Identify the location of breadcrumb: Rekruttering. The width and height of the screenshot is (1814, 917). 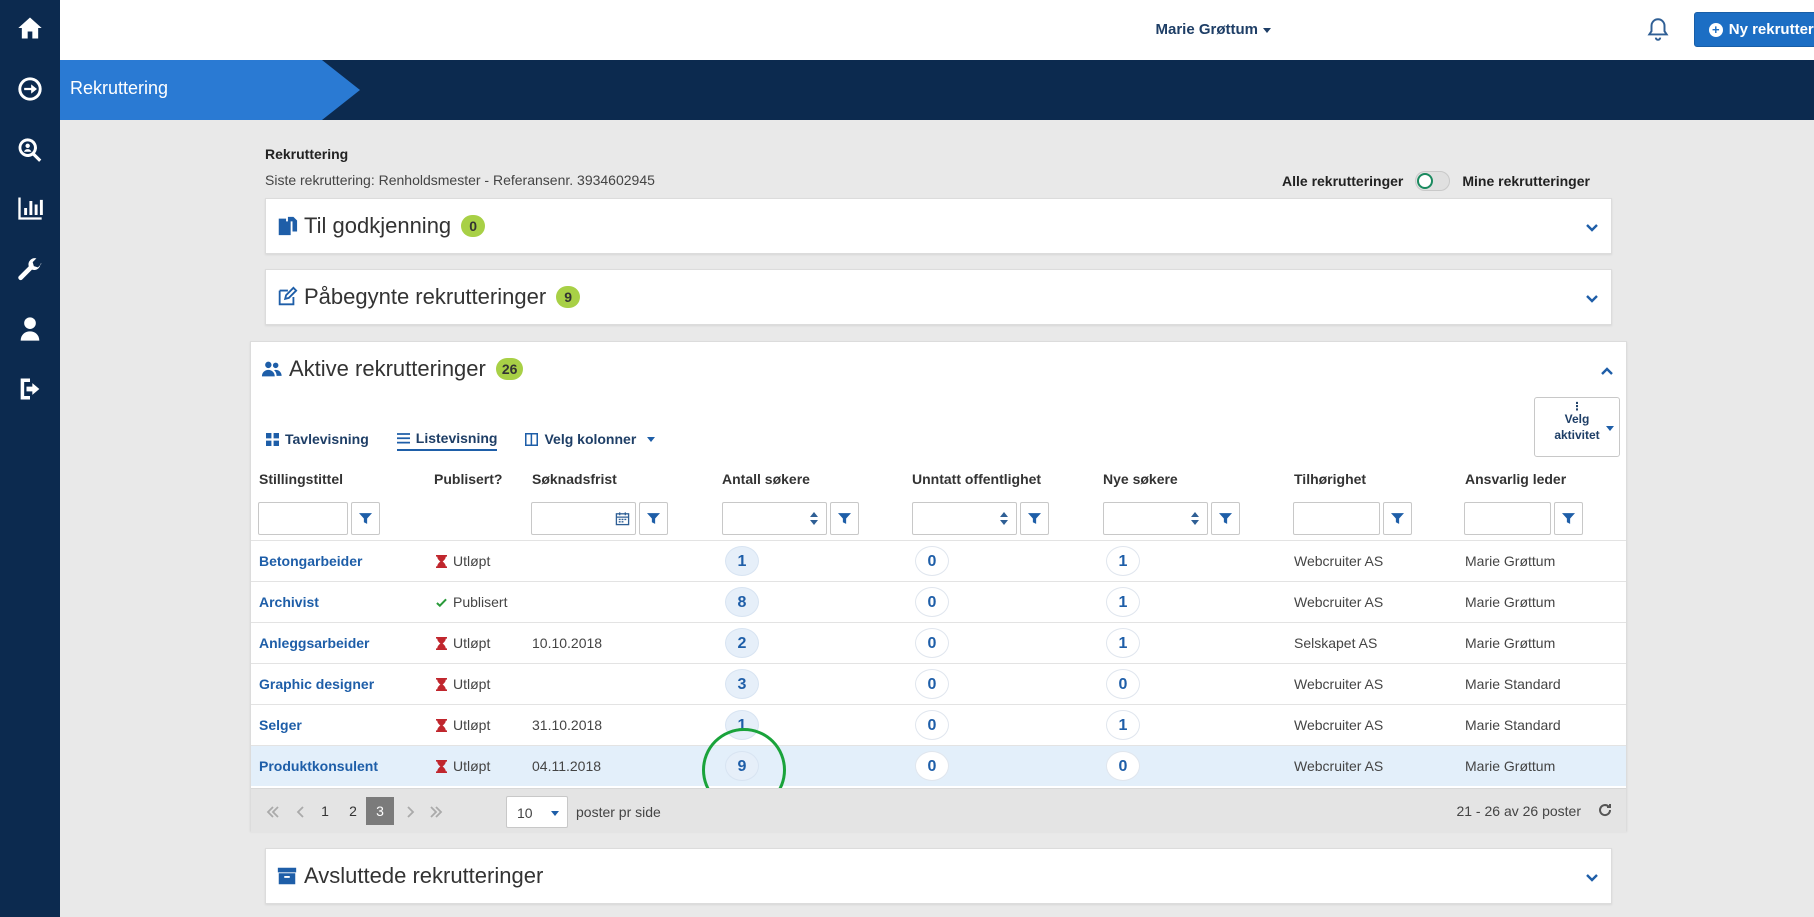
(210, 90).